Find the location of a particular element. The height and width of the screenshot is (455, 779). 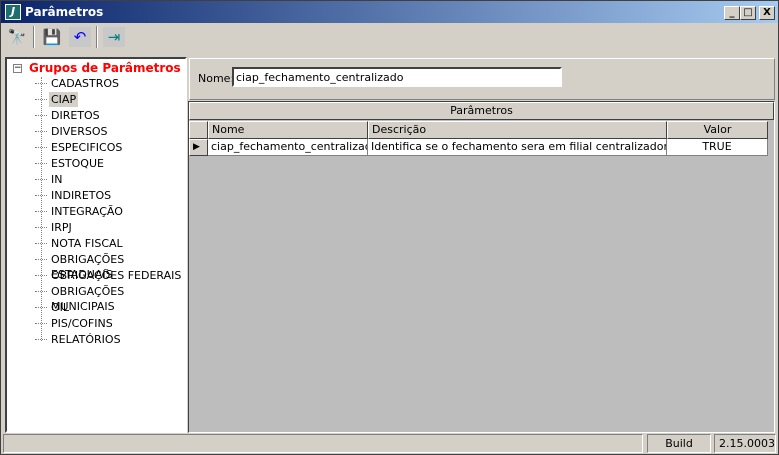

column-header-descricao: Descrição is located at coordinates (517, 130).